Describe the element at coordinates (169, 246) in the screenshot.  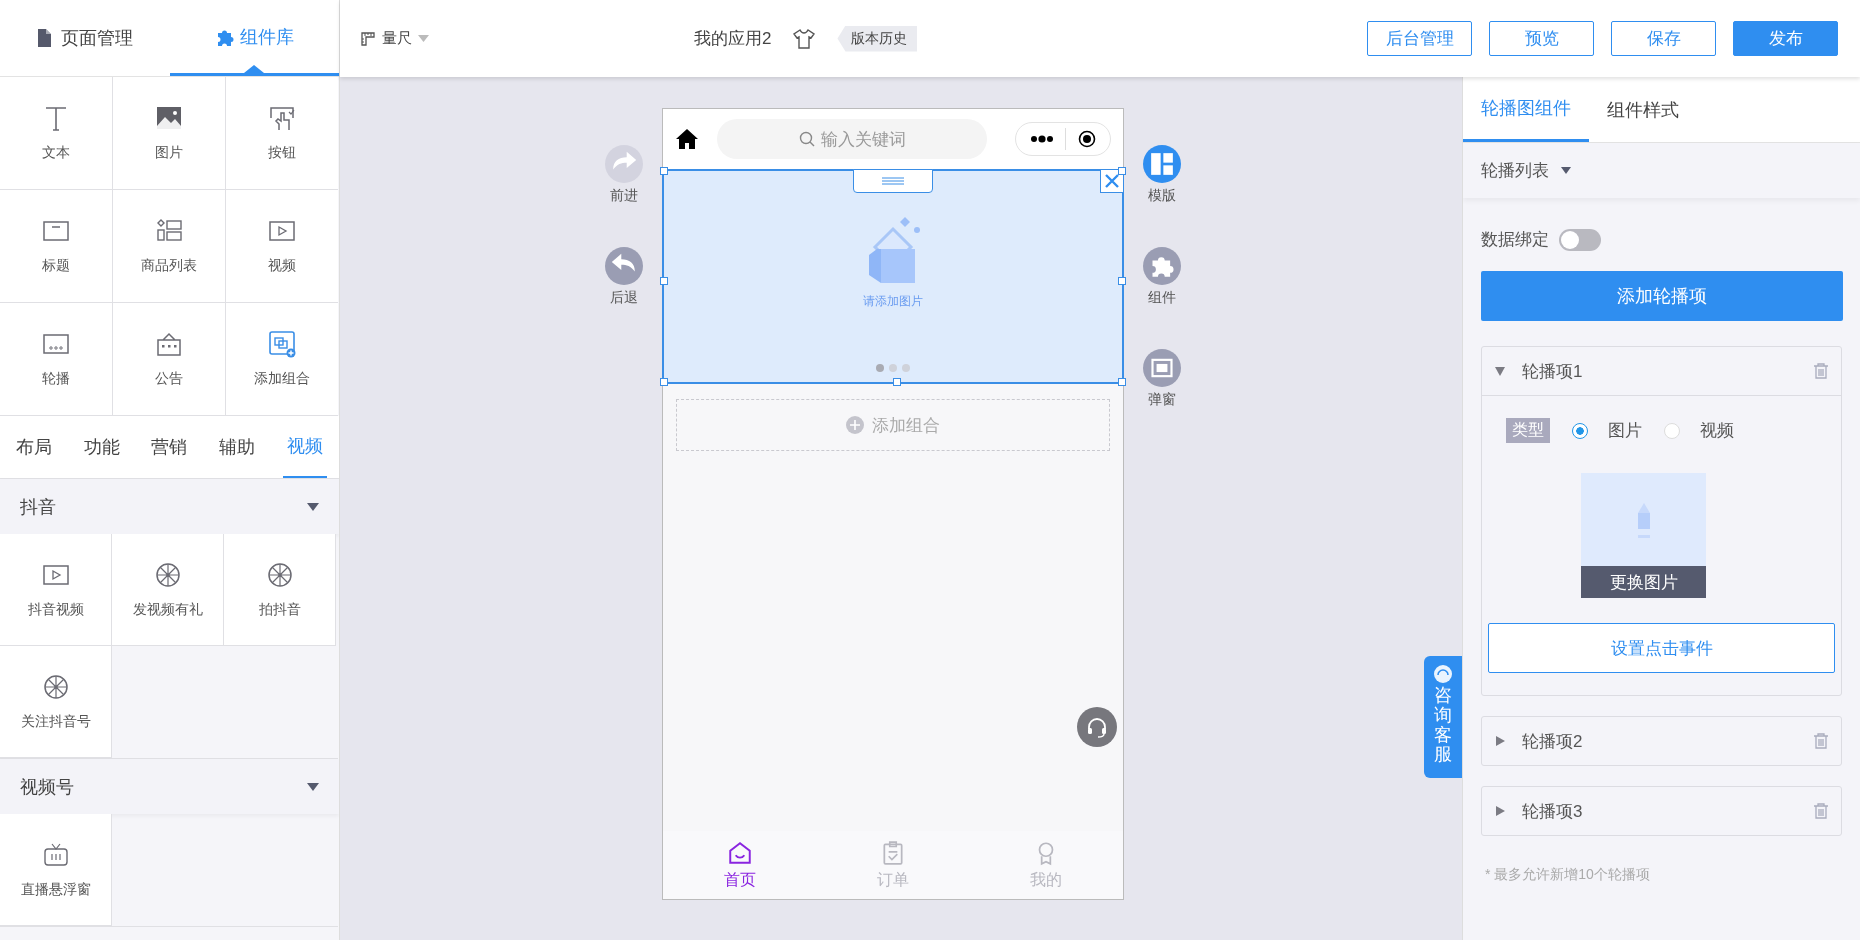
I see `component-tile: 商品列表` at that location.